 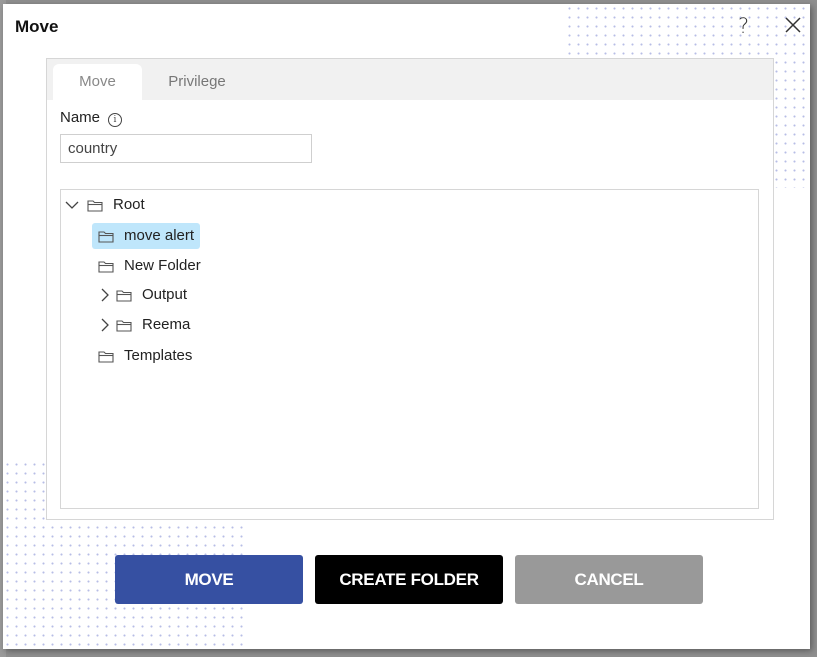 I want to click on name-input, so click(x=186, y=148).